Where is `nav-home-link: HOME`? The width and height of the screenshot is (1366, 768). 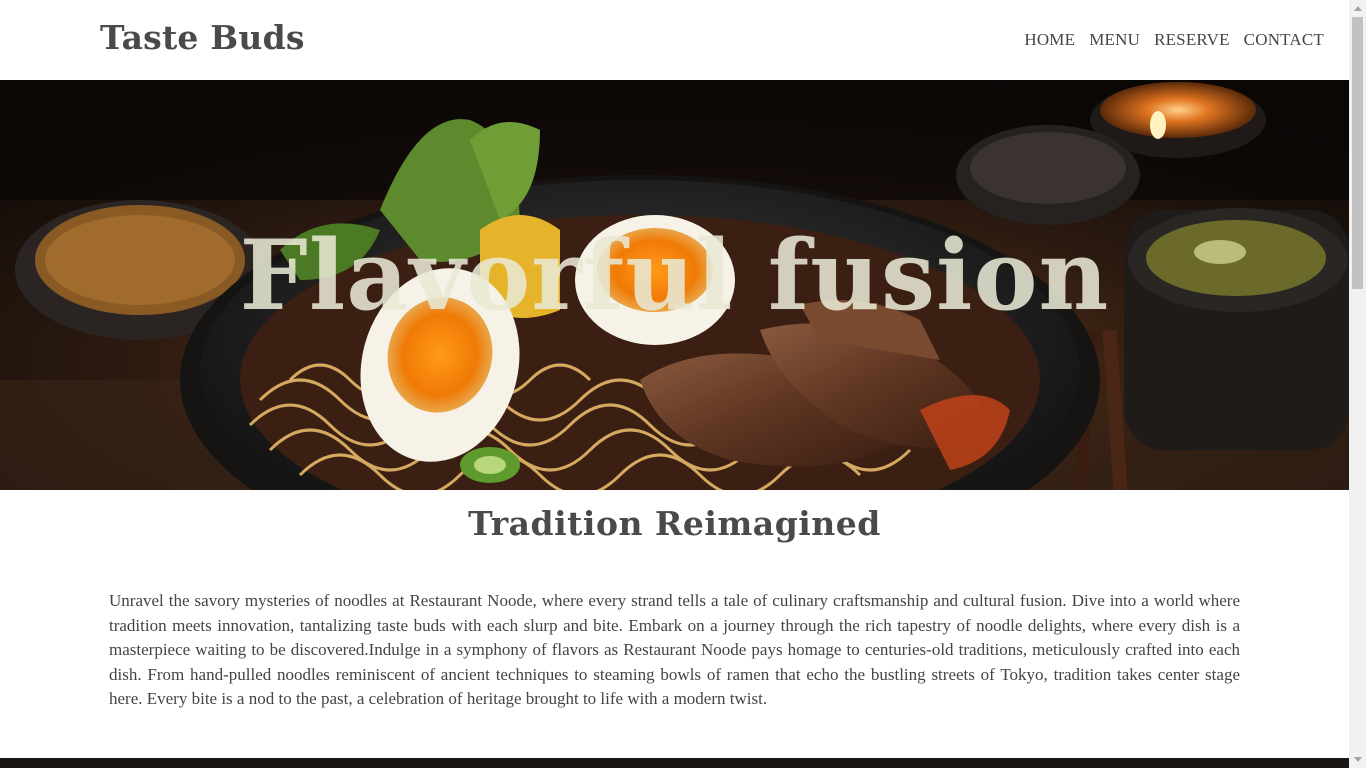
nav-home-link: HOME is located at coordinates (1049, 40).